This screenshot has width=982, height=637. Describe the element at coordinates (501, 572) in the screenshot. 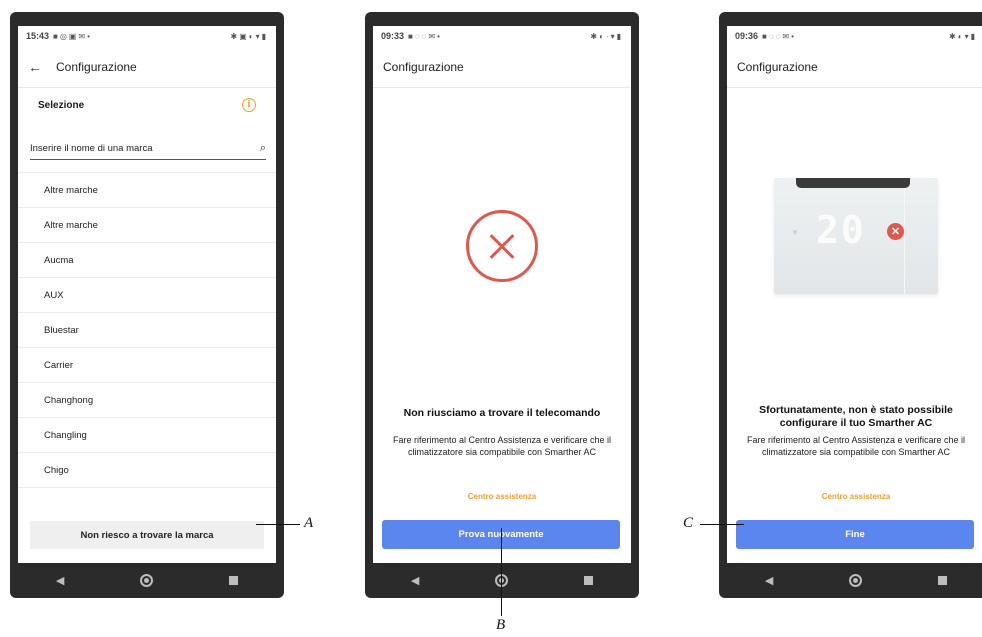

I see `callout-b-line` at that location.